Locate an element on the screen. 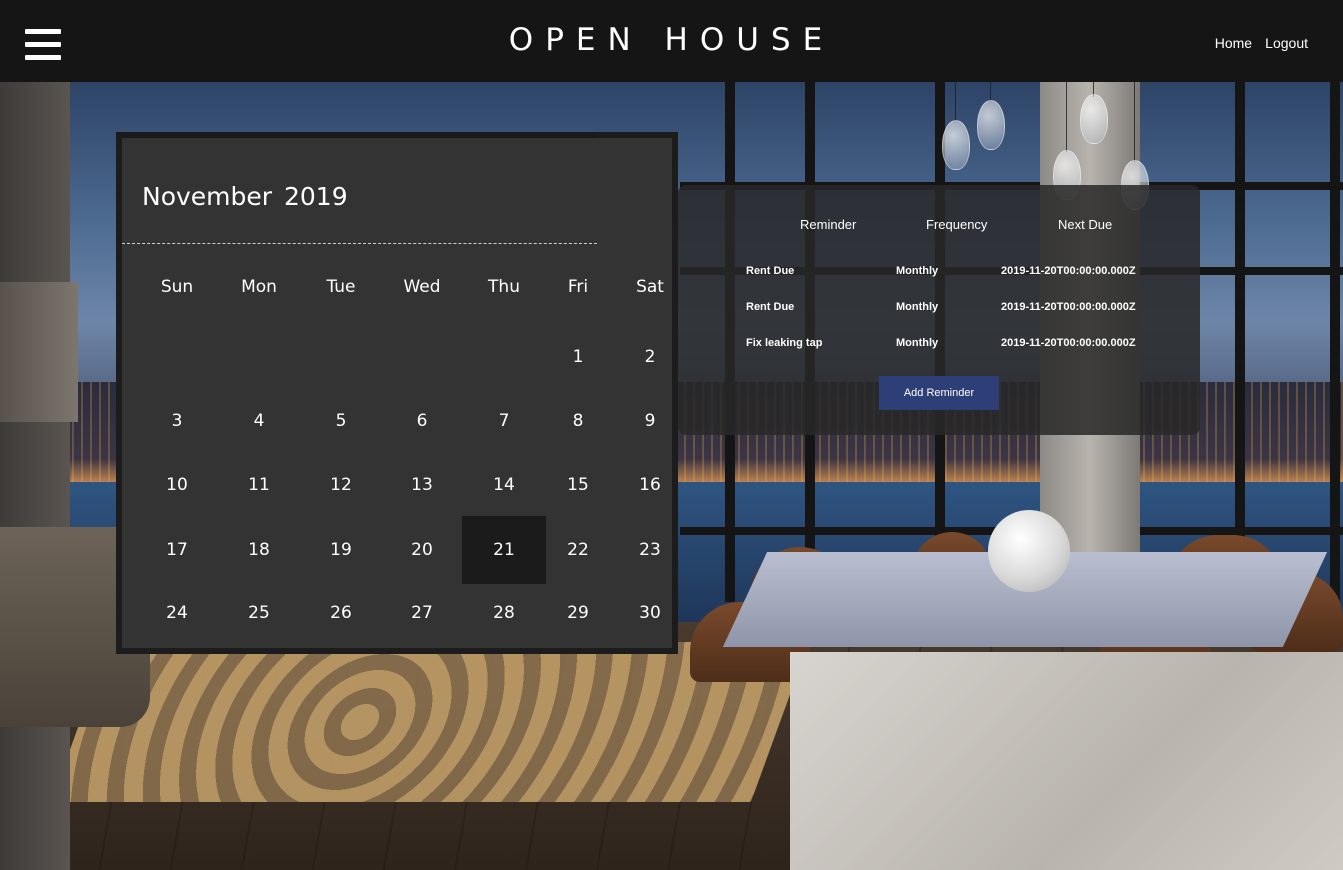 Image resolution: width=1343 pixels, height=870 pixels. calendar-week-row: 12 is located at coordinates (397, 357).